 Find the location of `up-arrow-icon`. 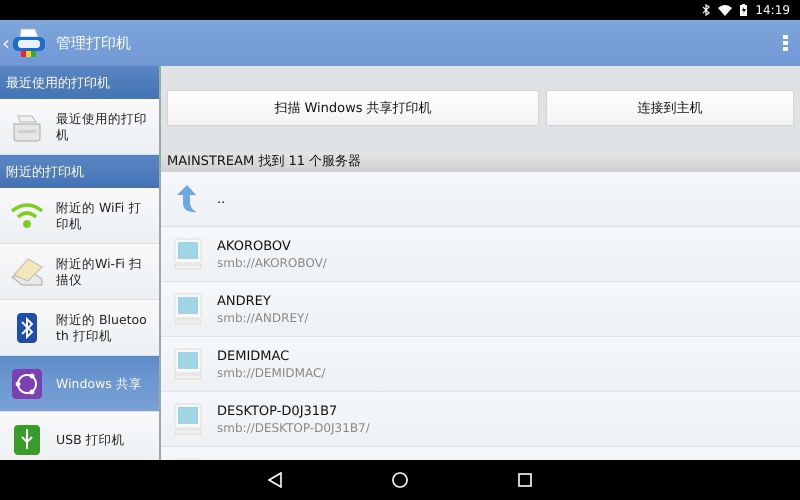

up-arrow-icon is located at coordinates (188, 199).